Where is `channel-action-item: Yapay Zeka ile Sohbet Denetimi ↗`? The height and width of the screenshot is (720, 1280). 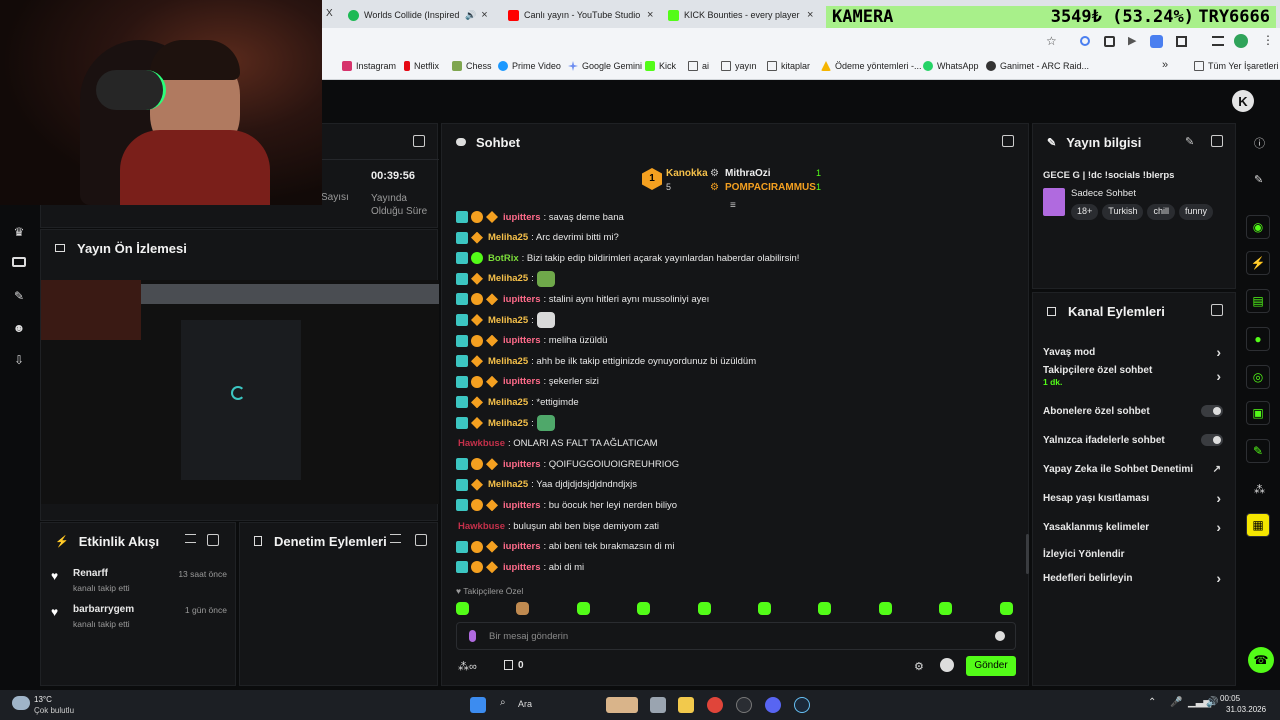
channel-action-item: Yapay Zeka ile Sohbet Denetimi ↗ is located at coordinates (1134, 469).